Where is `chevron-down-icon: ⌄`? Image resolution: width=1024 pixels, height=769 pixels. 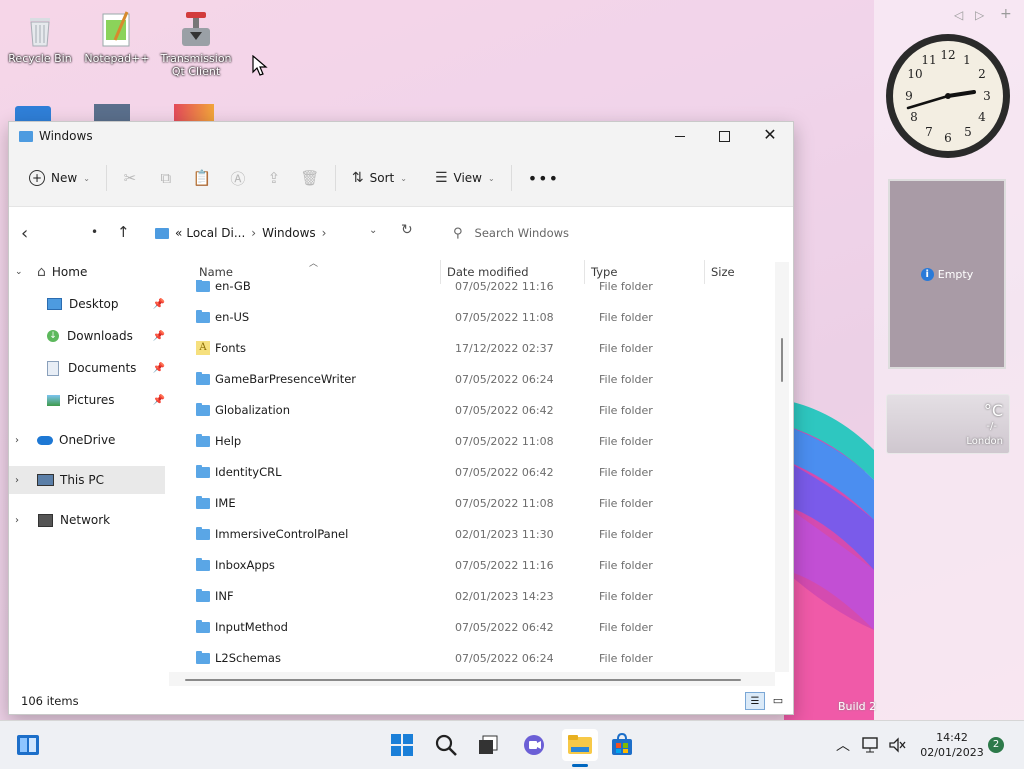
chevron-down-icon: ⌄ is located at coordinates (403, 178).